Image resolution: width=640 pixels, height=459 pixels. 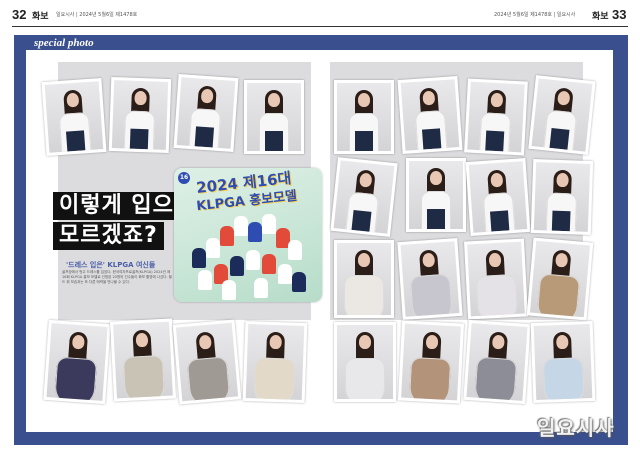 What do you see at coordinates (619, 14) in the screenshot?
I see `right-page-number: 33` at bounding box center [619, 14].